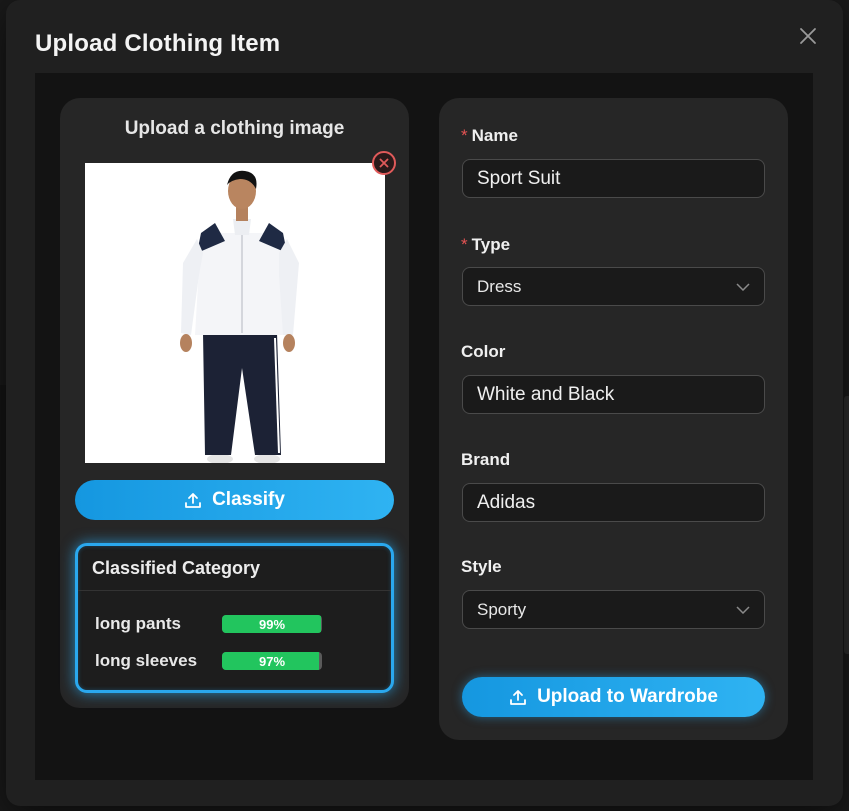 The height and width of the screenshot is (811, 849). I want to click on name-input: Sport Suit, so click(613, 178).